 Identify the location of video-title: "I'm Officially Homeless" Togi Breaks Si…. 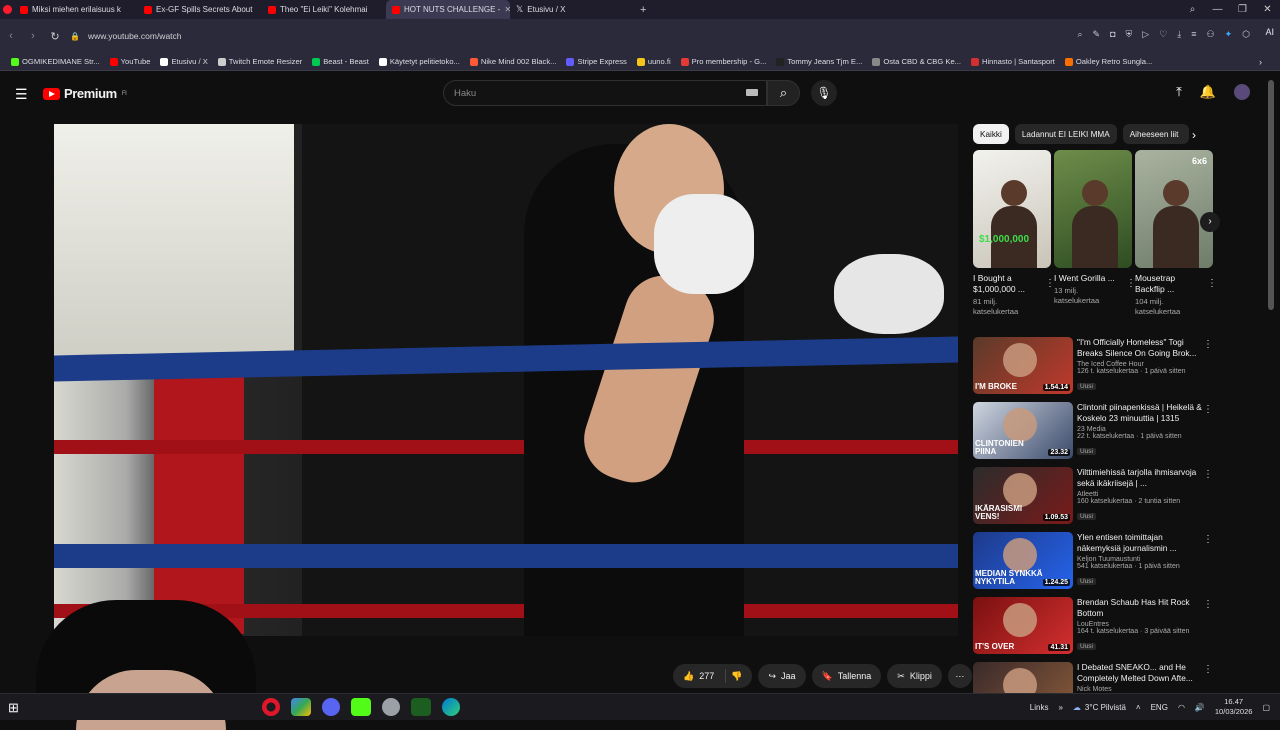
(1139, 348).